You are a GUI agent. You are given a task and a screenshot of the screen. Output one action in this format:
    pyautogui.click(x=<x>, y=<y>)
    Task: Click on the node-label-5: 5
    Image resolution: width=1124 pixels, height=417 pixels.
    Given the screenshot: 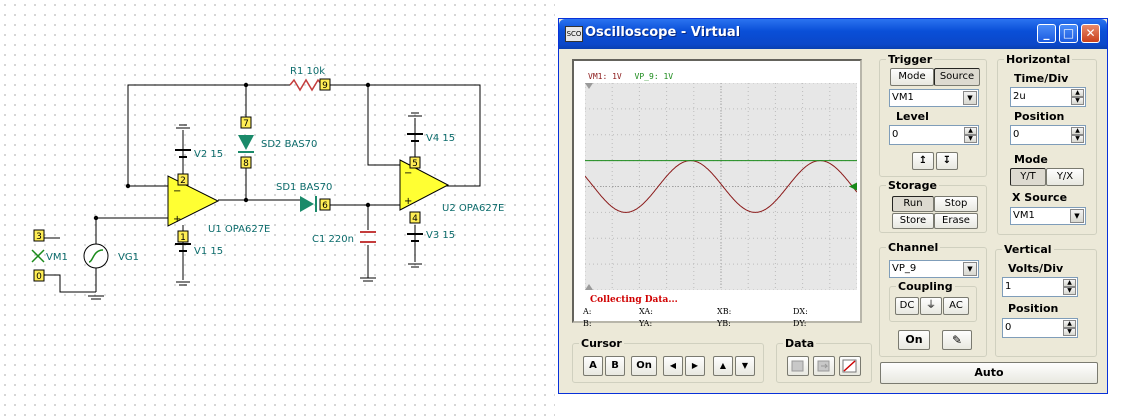 What is the action you would take?
    pyautogui.click(x=415, y=162)
    